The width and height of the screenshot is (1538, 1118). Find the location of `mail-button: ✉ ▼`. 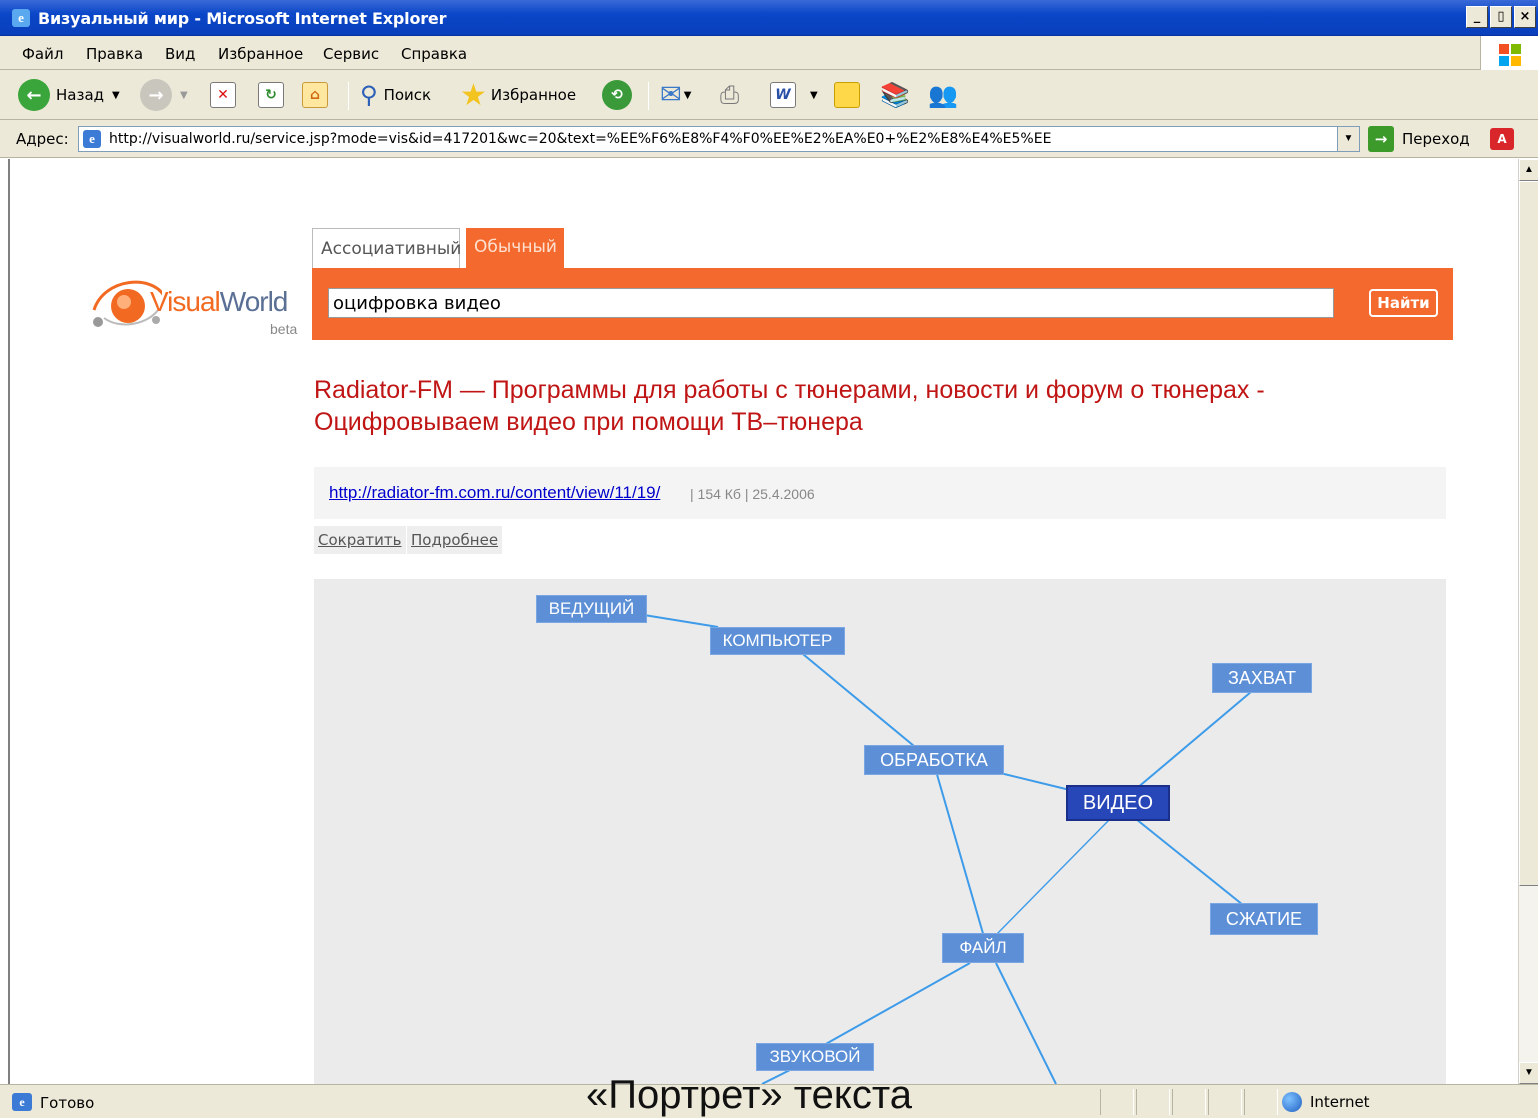

mail-button: ✉ ▼ is located at coordinates (676, 95).